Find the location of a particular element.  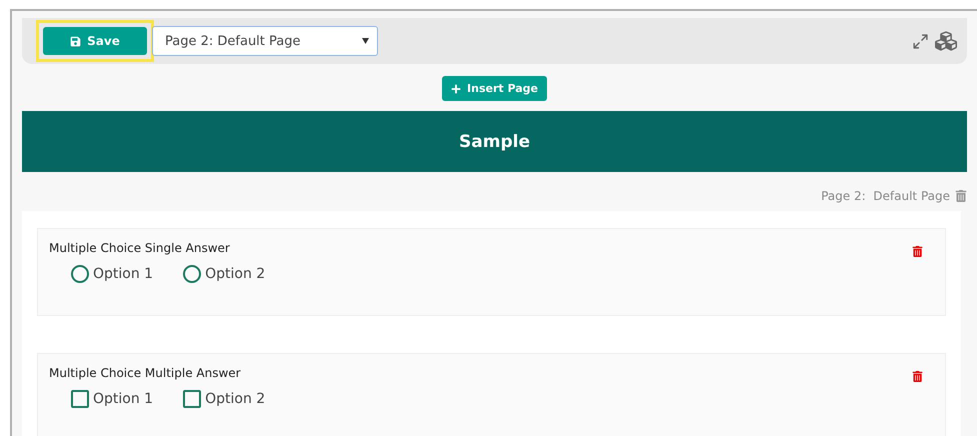

page-select: Page 2: Default Page is located at coordinates (265, 41).